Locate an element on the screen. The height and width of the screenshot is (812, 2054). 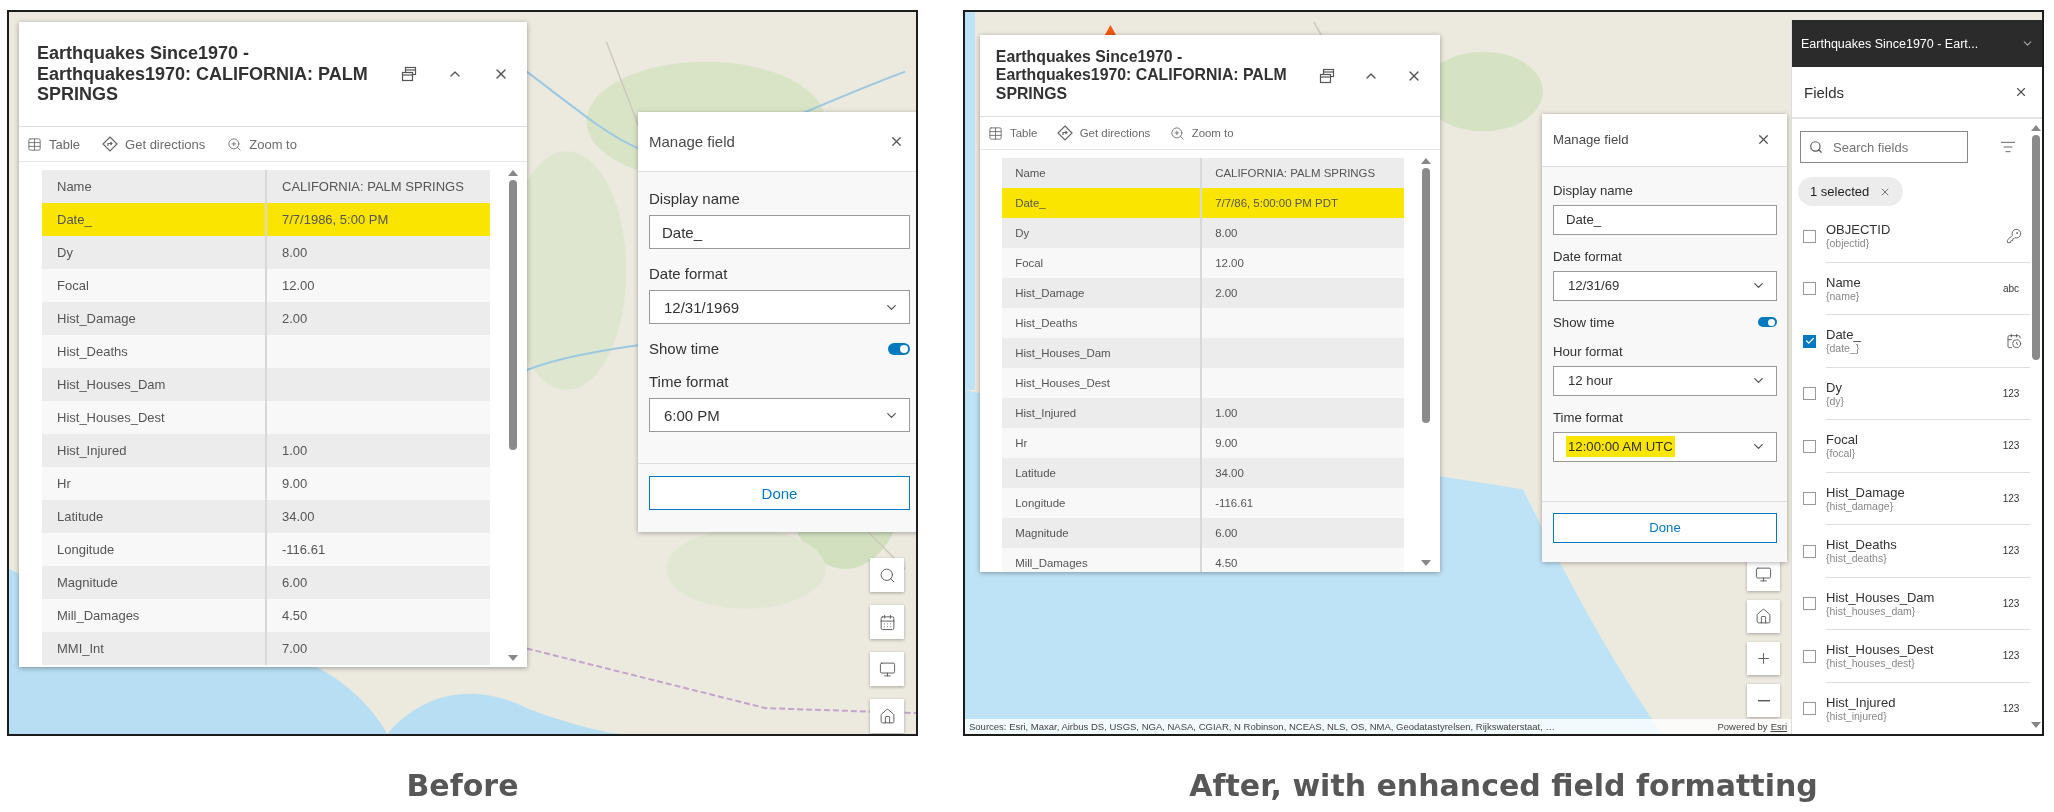
screen-button is located at coordinates (887, 669).